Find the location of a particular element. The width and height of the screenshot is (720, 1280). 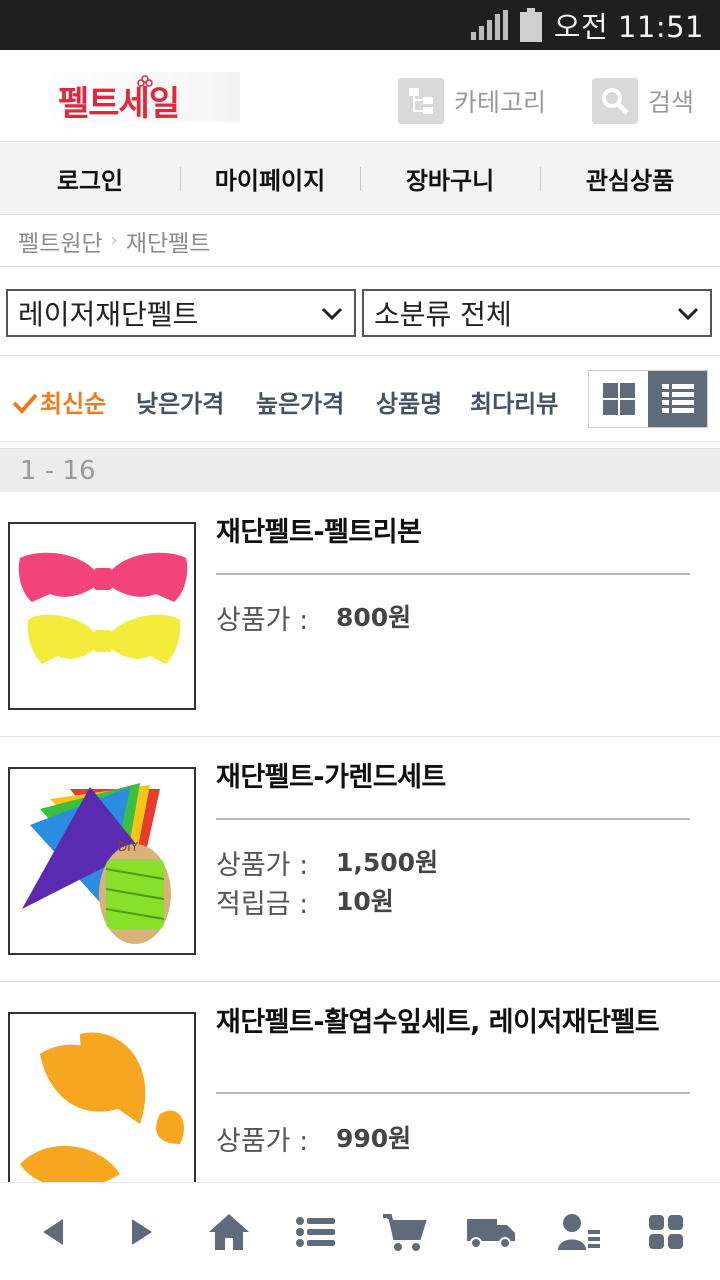

filter-bar: 레이저재단펠트 소분류 전체 is located at coordinates (360, 312).